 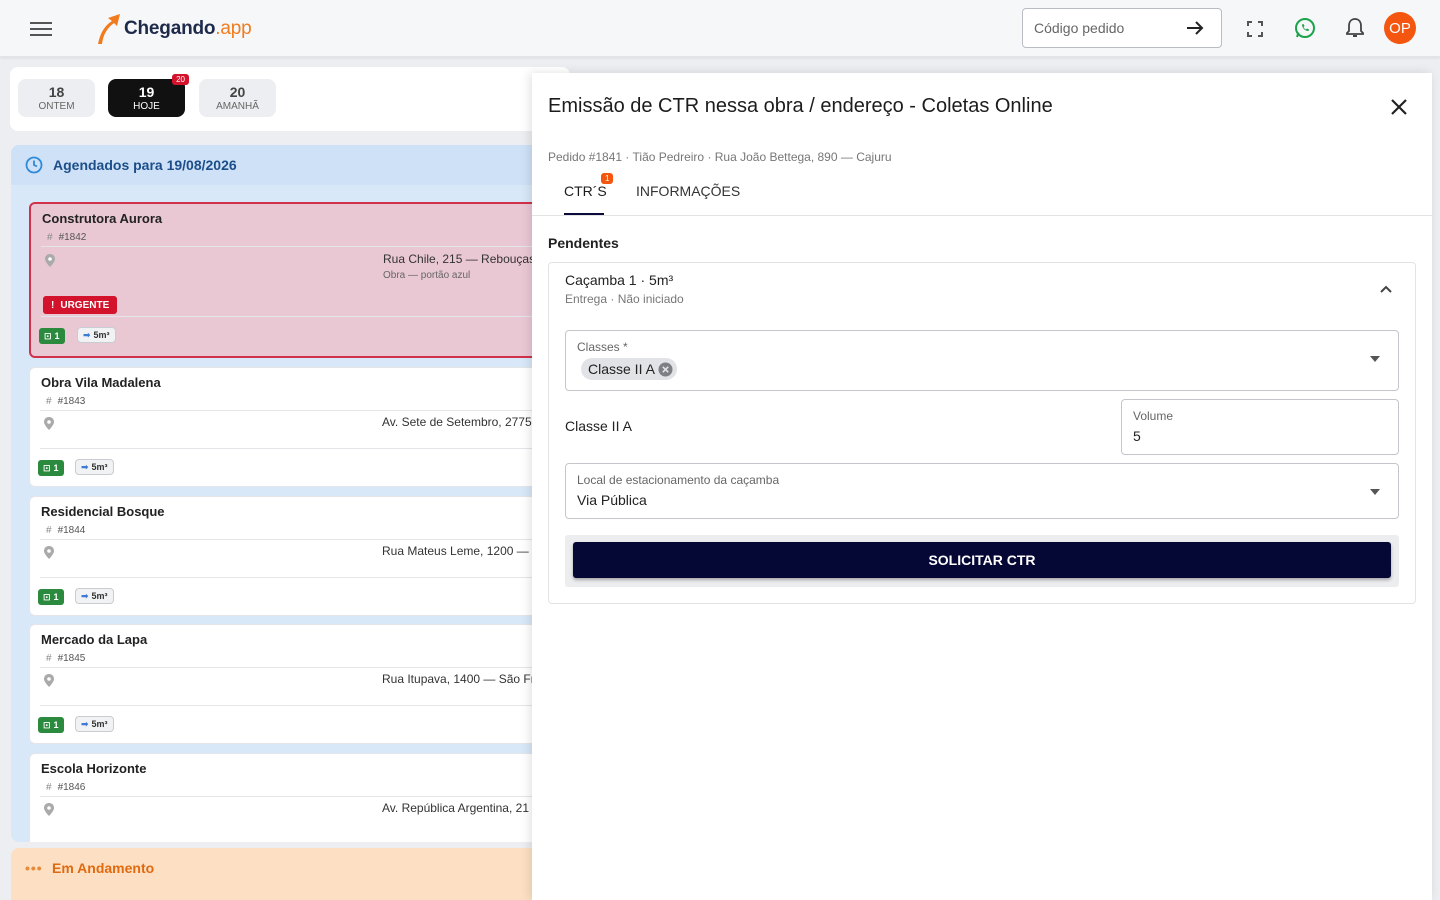 What do you see at coordinates (56, 106) in the screenshot?
I see `date-chip-label: ONTEM` at bounding box center [56, 106].